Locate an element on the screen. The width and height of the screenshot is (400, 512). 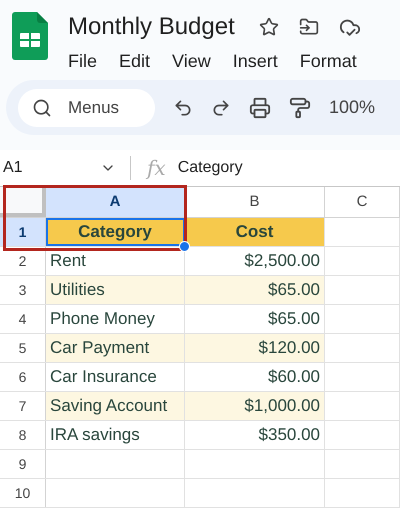
fill-handle is located at coordinates (184, 246).